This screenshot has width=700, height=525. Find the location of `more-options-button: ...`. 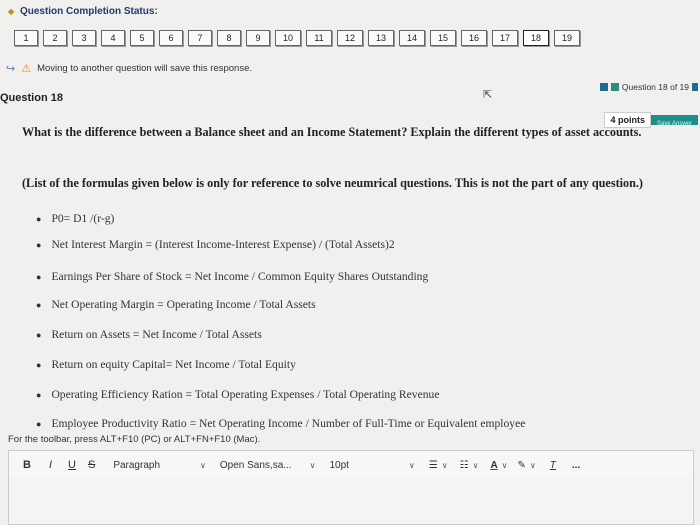

more-options-button: ... is located at coordinates (576, 465).